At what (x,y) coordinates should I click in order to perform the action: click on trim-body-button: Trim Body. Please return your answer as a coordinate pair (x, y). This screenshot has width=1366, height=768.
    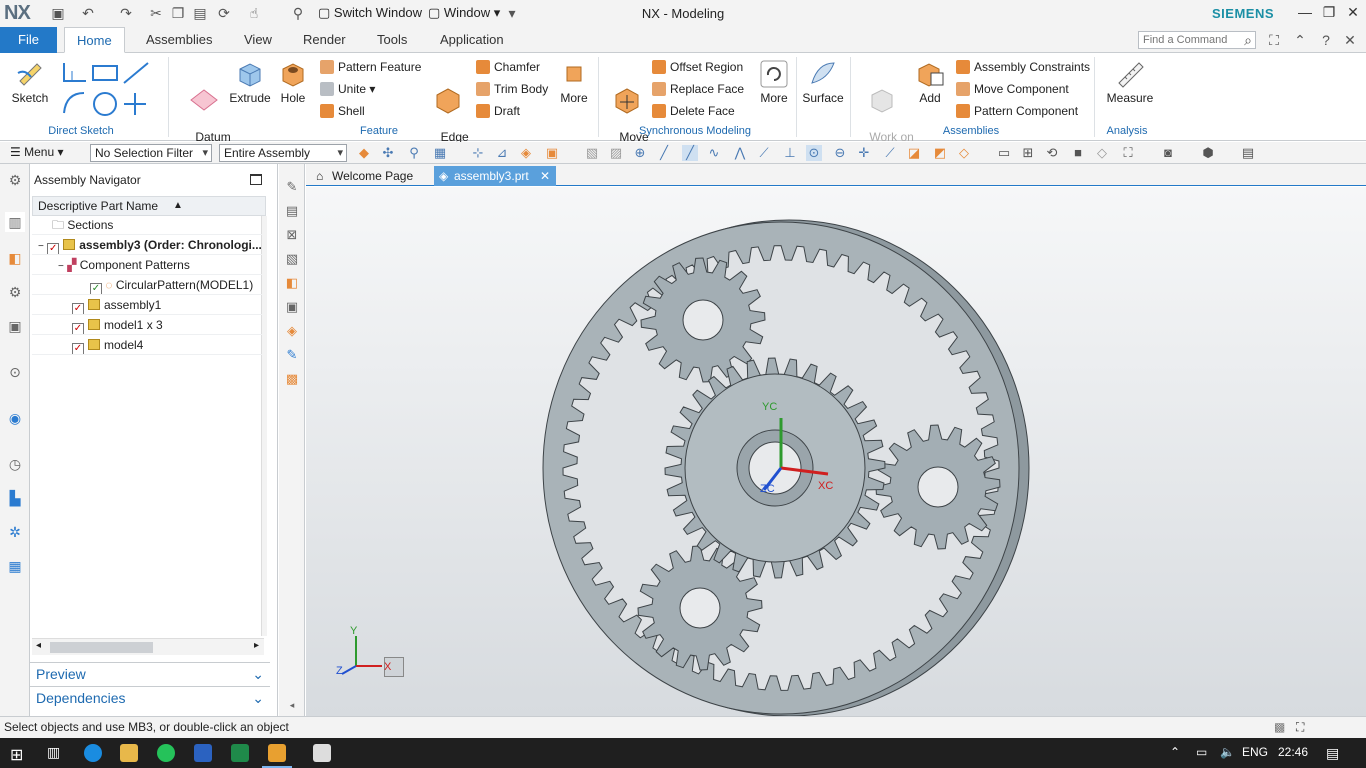
    Looking at the image, I should click on (512, 89).